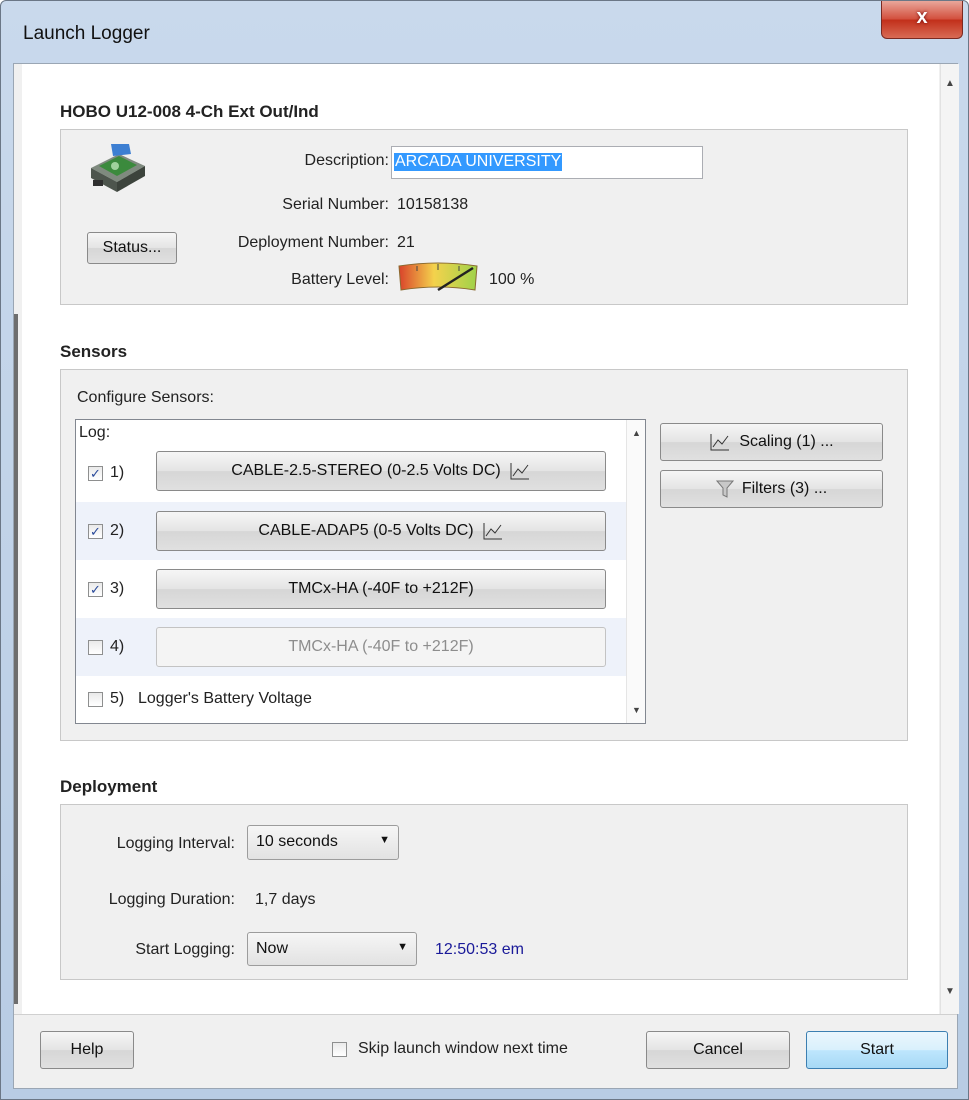  Describe the element at coordinates (272, 948) in the screenshot. I see `start-logging-value: Now` at that location.